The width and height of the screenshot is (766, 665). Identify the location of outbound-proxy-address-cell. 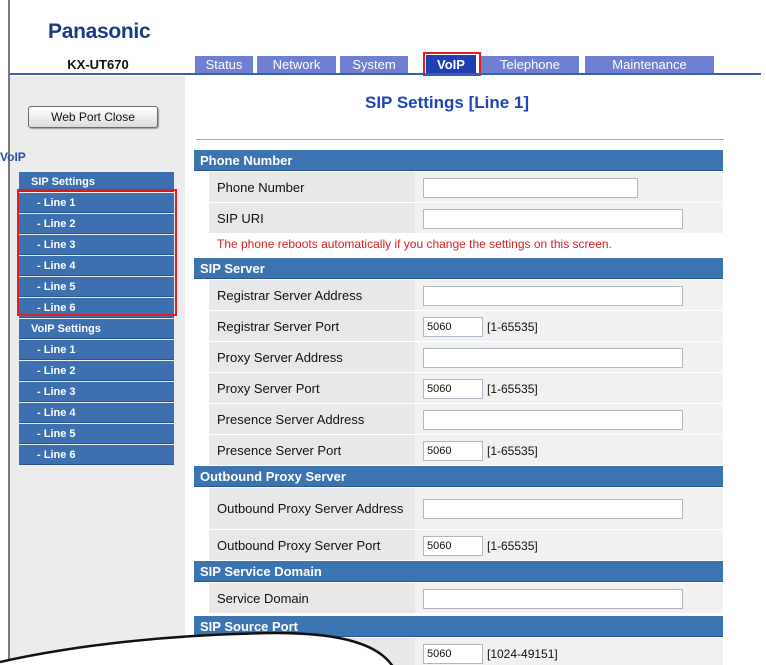
(569, 509).